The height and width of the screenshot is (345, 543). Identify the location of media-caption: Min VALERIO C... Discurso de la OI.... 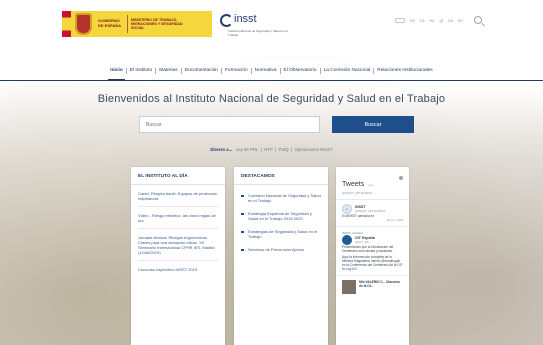
(379, 284).